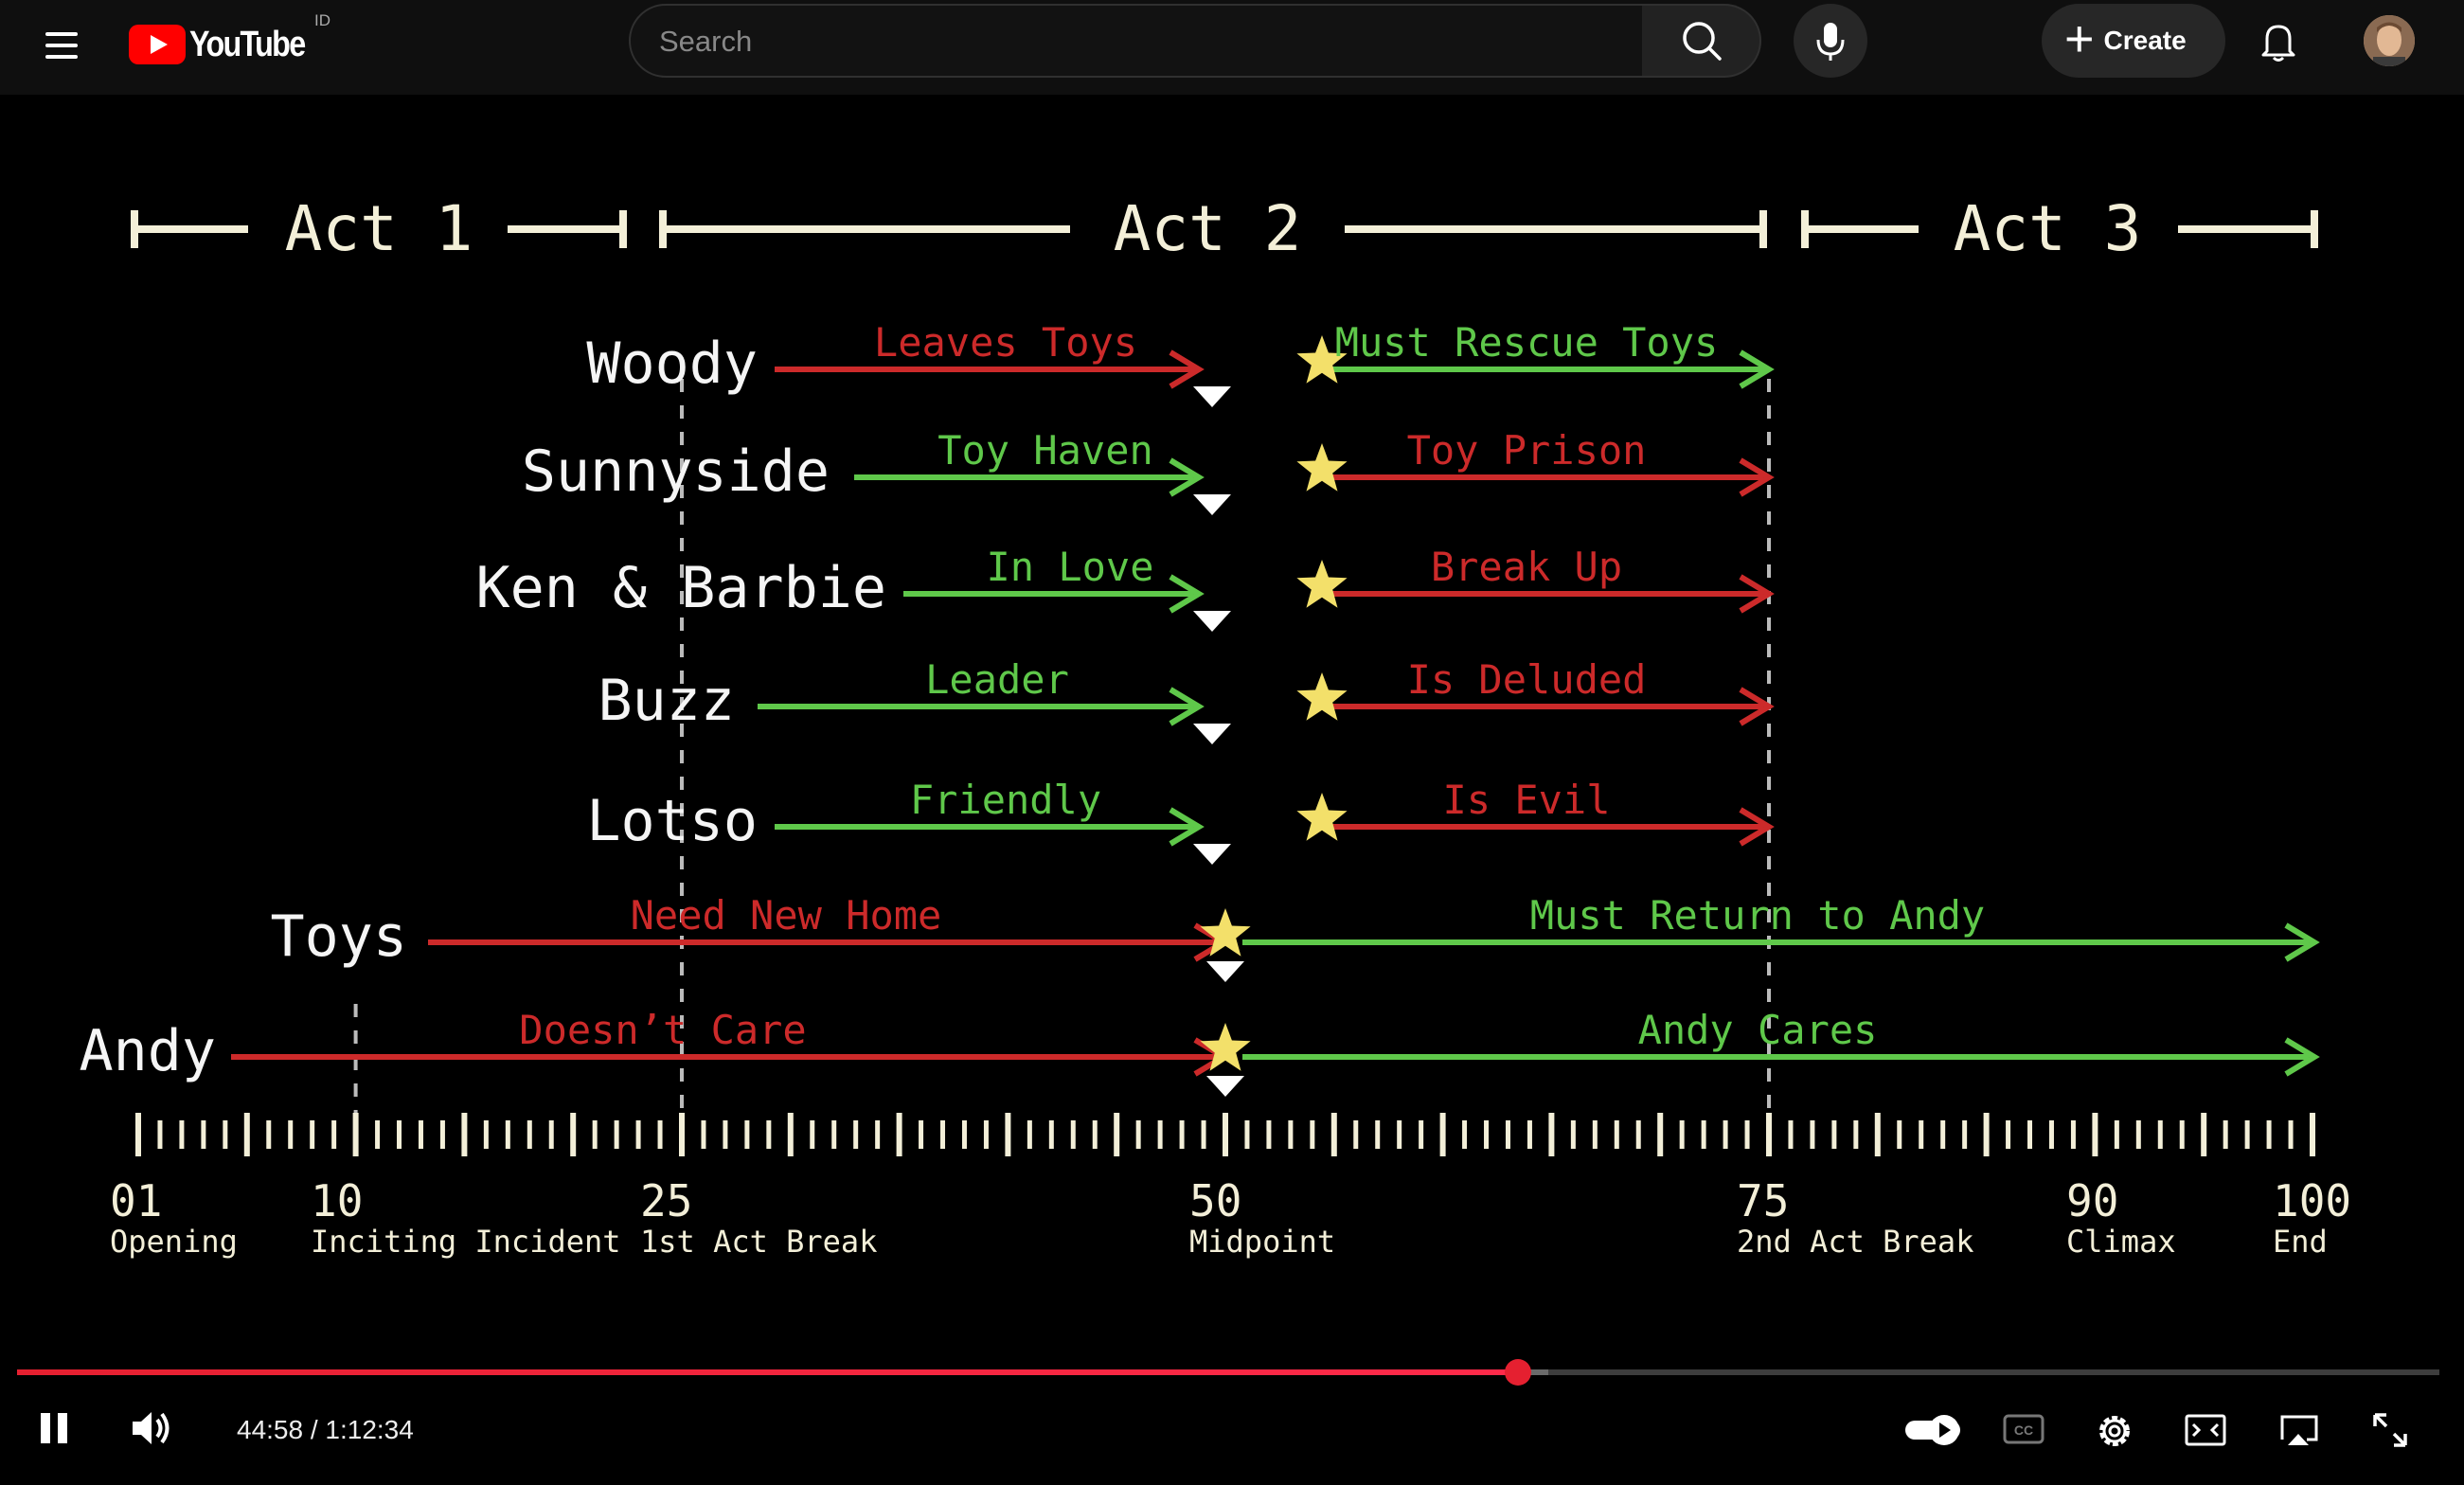 This screenshot has height=1485, width=2464. Describe the element at coordinates (1757, 915) in the screenshot. I see `phase-label: Must Return to Andy` at that location.